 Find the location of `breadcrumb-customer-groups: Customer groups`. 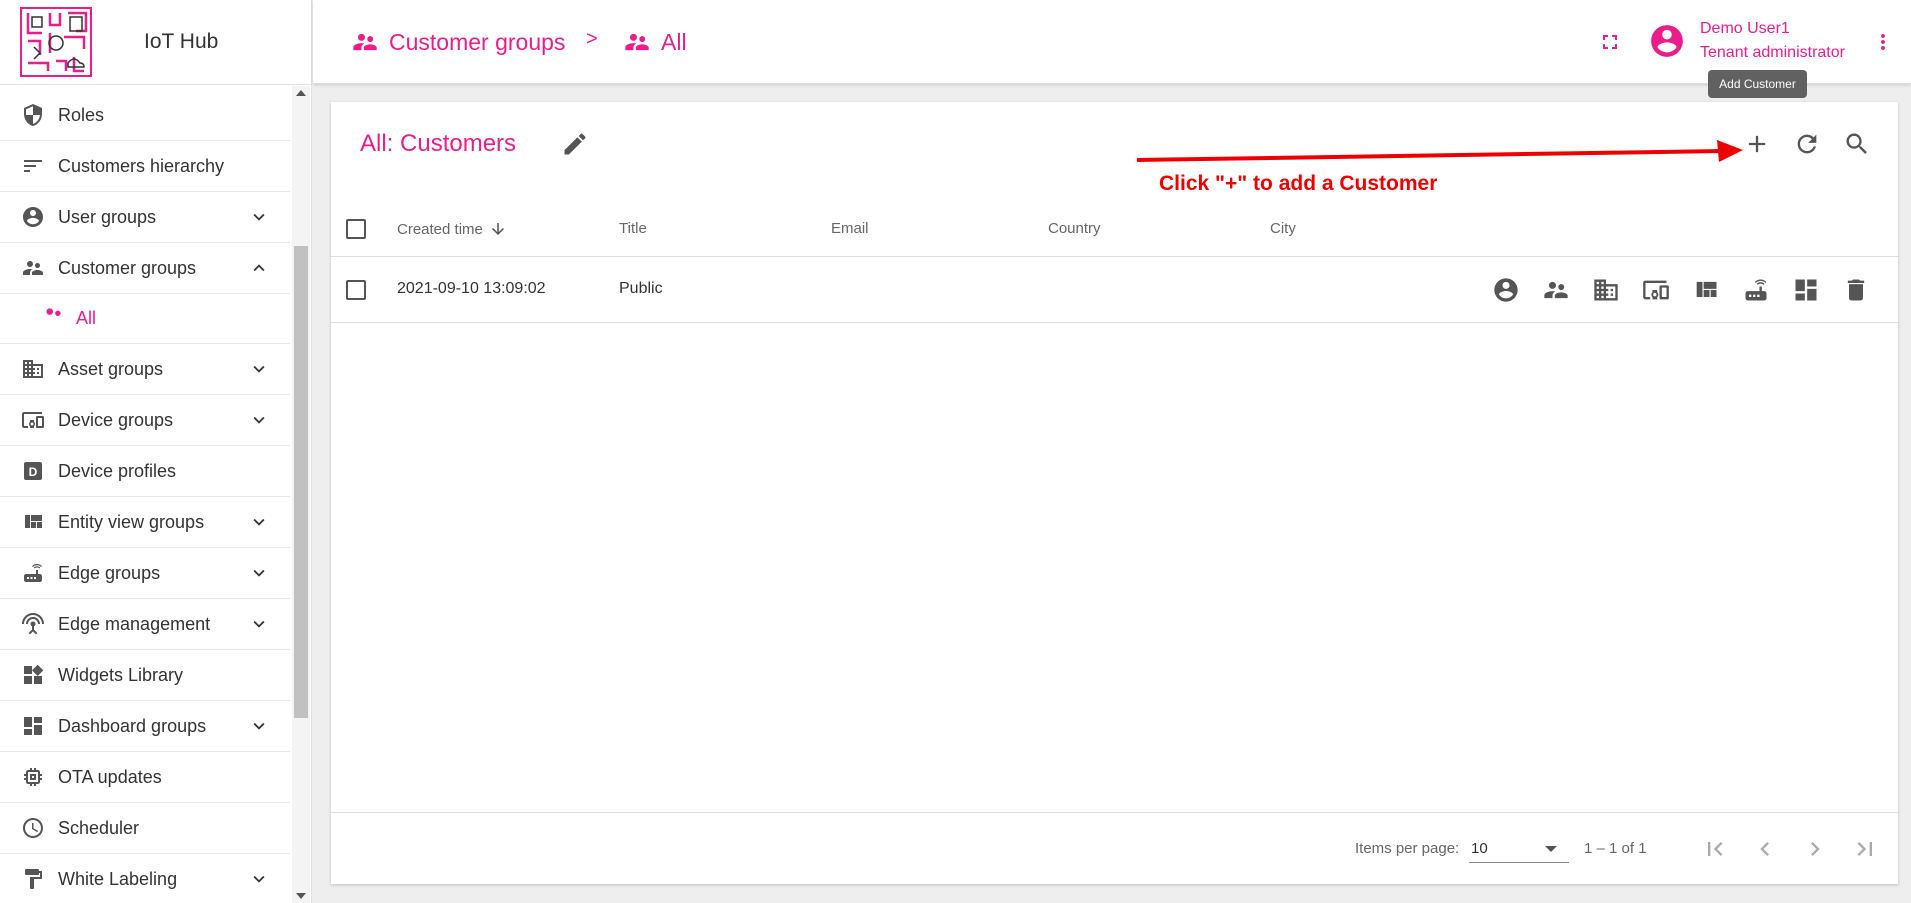

breadcrumb-customer-groups: Customer groups is located at coordinates (458, 42).